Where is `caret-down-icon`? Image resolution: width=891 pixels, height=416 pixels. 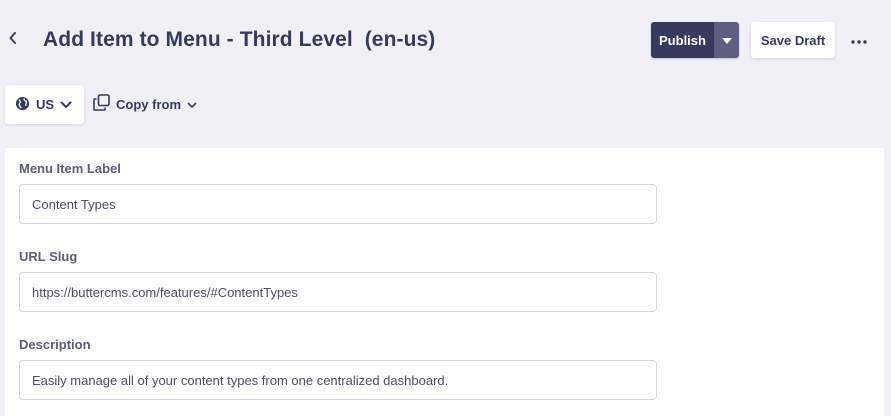 caret-down-icon is located at coordinates (726, 40).